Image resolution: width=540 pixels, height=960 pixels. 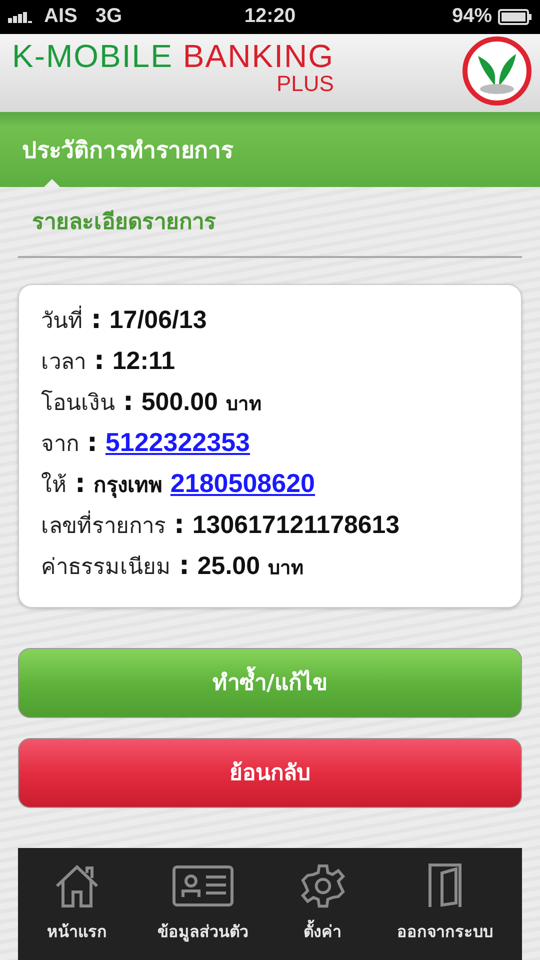 I want to click on subtitle: รายละเอียดรายการ, so click(x=124, y=222).